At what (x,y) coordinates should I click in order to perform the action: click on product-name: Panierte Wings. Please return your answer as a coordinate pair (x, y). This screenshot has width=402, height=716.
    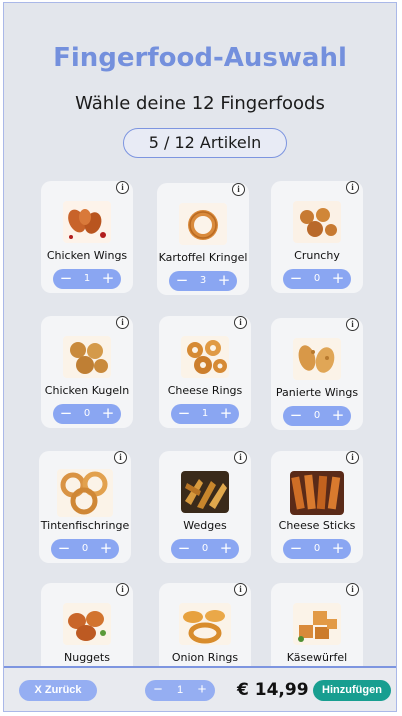
    Looking at the image, I should click on (317, 392).